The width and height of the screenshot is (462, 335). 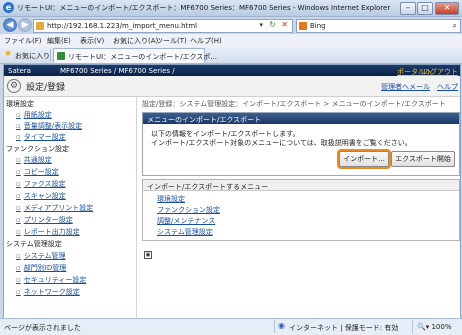 What do you see at coordinates (59, 41) in the screenshot?
I see `menu-edit: 編集(E)` at bounding box center [59, 41].